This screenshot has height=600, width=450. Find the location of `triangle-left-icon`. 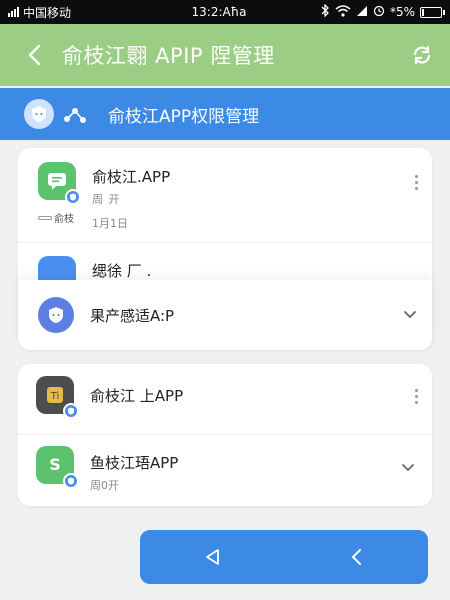

triangle-left-icon is located at coordinates (212, 557).